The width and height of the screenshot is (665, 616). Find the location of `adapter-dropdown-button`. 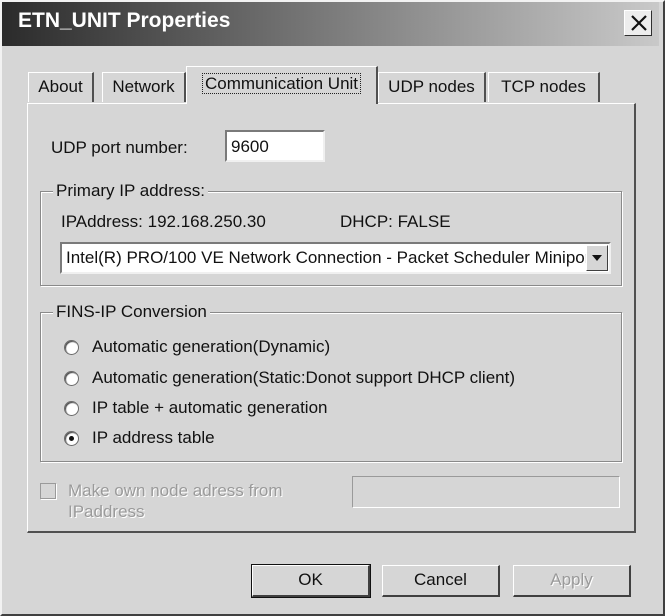

adapter-dropdown-button is located at coordinates (597, 258).